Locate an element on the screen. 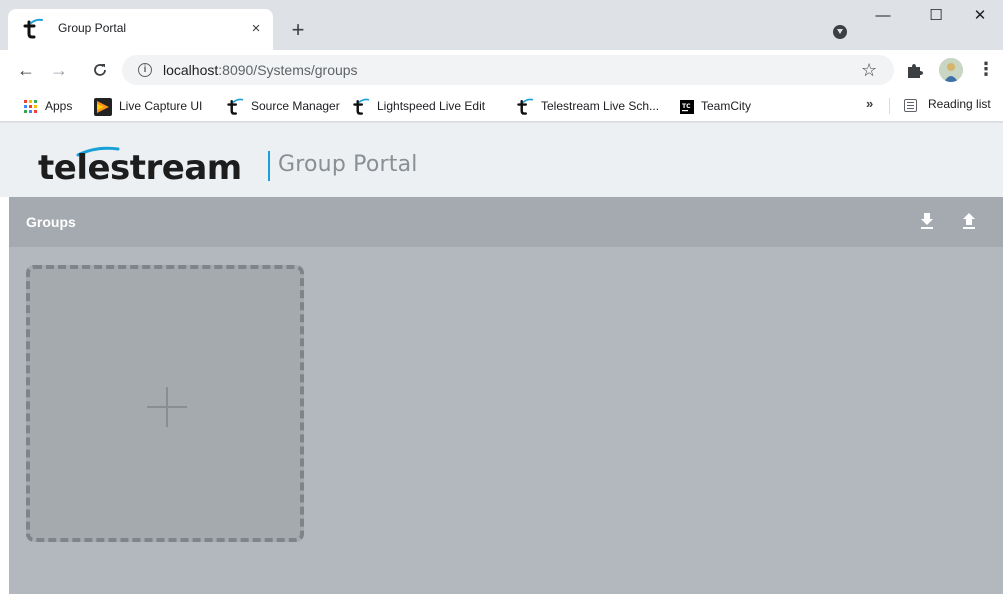  bookmark-live-capture-ui: Live Capture UI is located at coordinates (148, 106).